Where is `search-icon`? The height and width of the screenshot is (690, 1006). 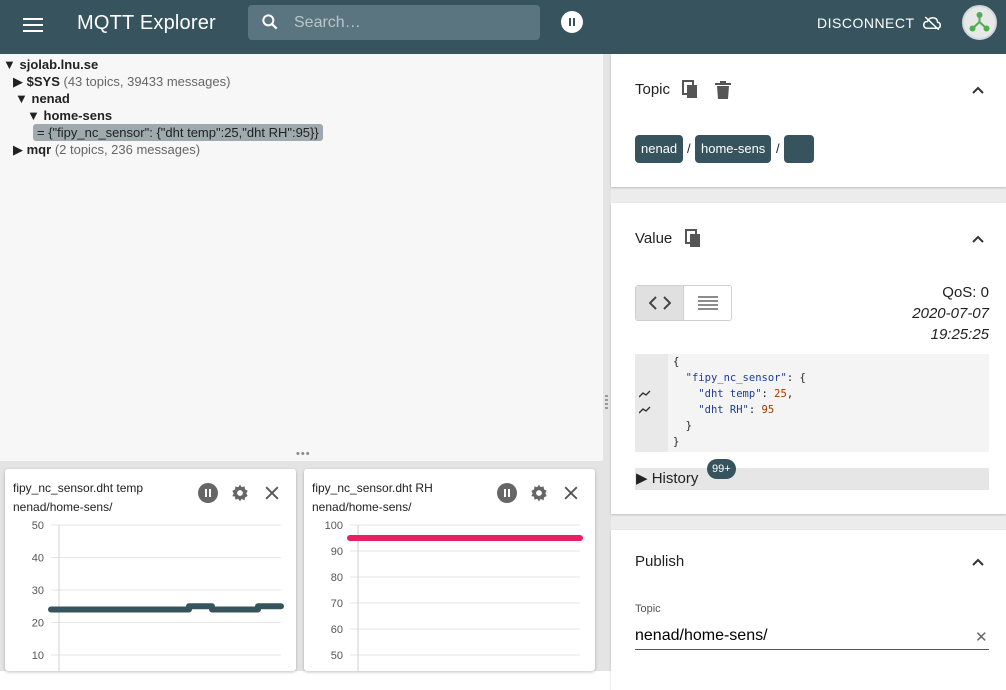
search-icon is located at coordinates (270, 22).